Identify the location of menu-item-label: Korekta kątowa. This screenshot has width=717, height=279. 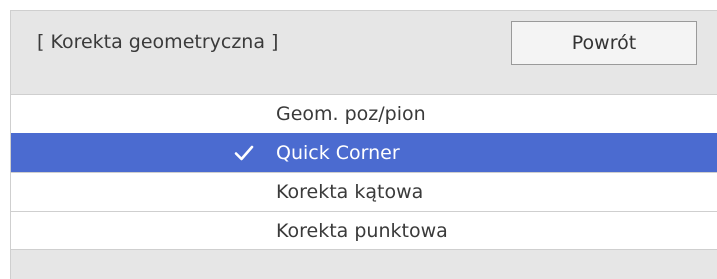
(350, 192).